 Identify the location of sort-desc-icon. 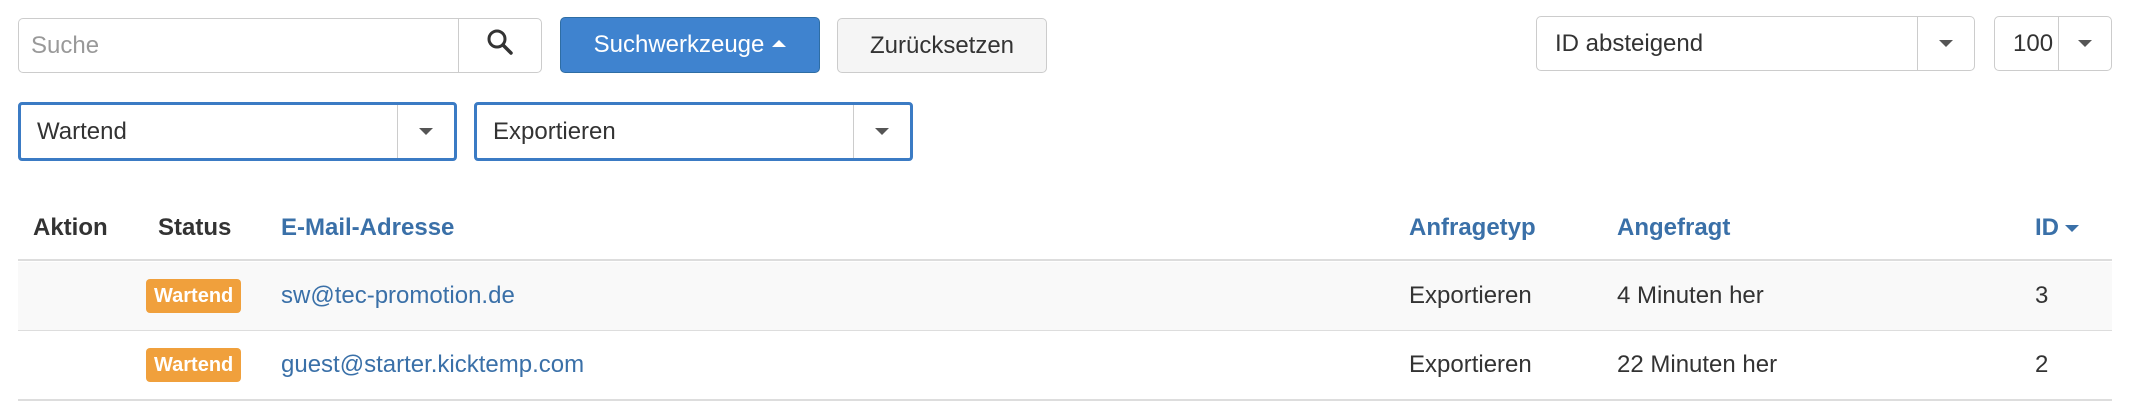
(2072, 228).